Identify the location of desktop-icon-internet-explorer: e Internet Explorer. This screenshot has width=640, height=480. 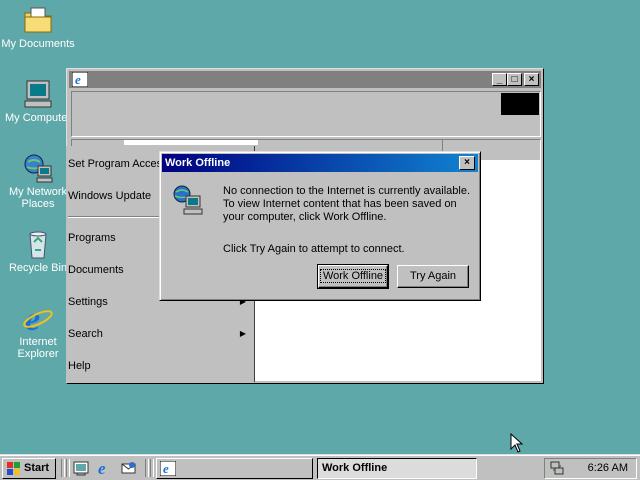
(38, 331).